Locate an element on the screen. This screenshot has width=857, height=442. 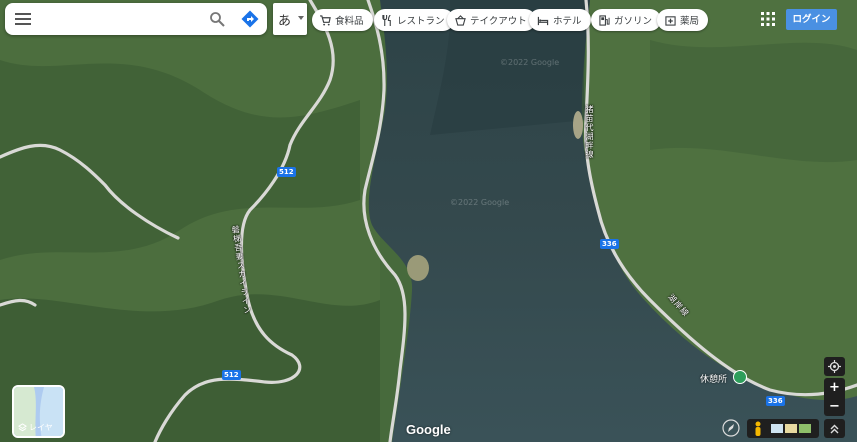
map-bottom-bar is located at coordinates (783, 428).